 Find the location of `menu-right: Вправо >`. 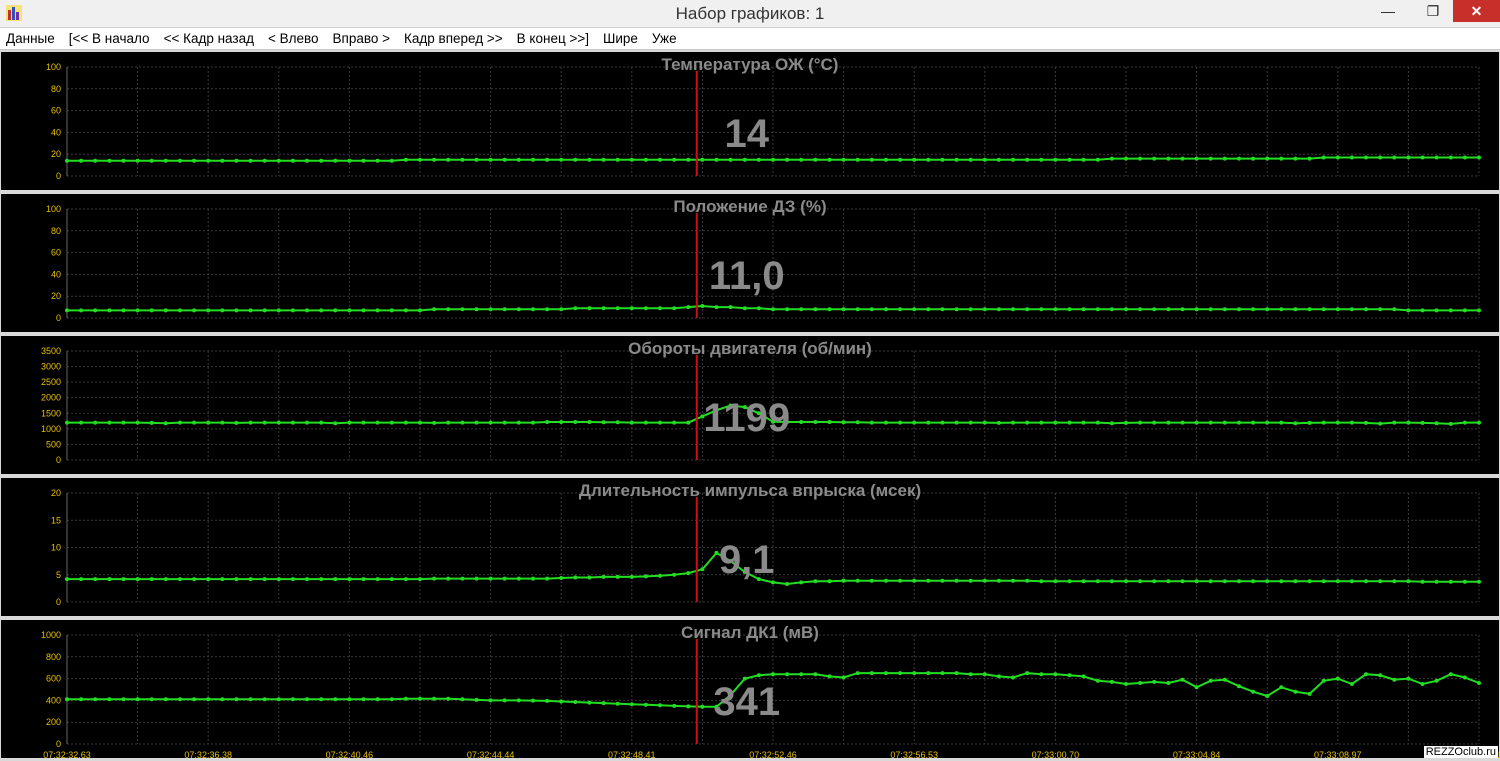

menu-right: Вправо > is located at coordinates (362, 38).